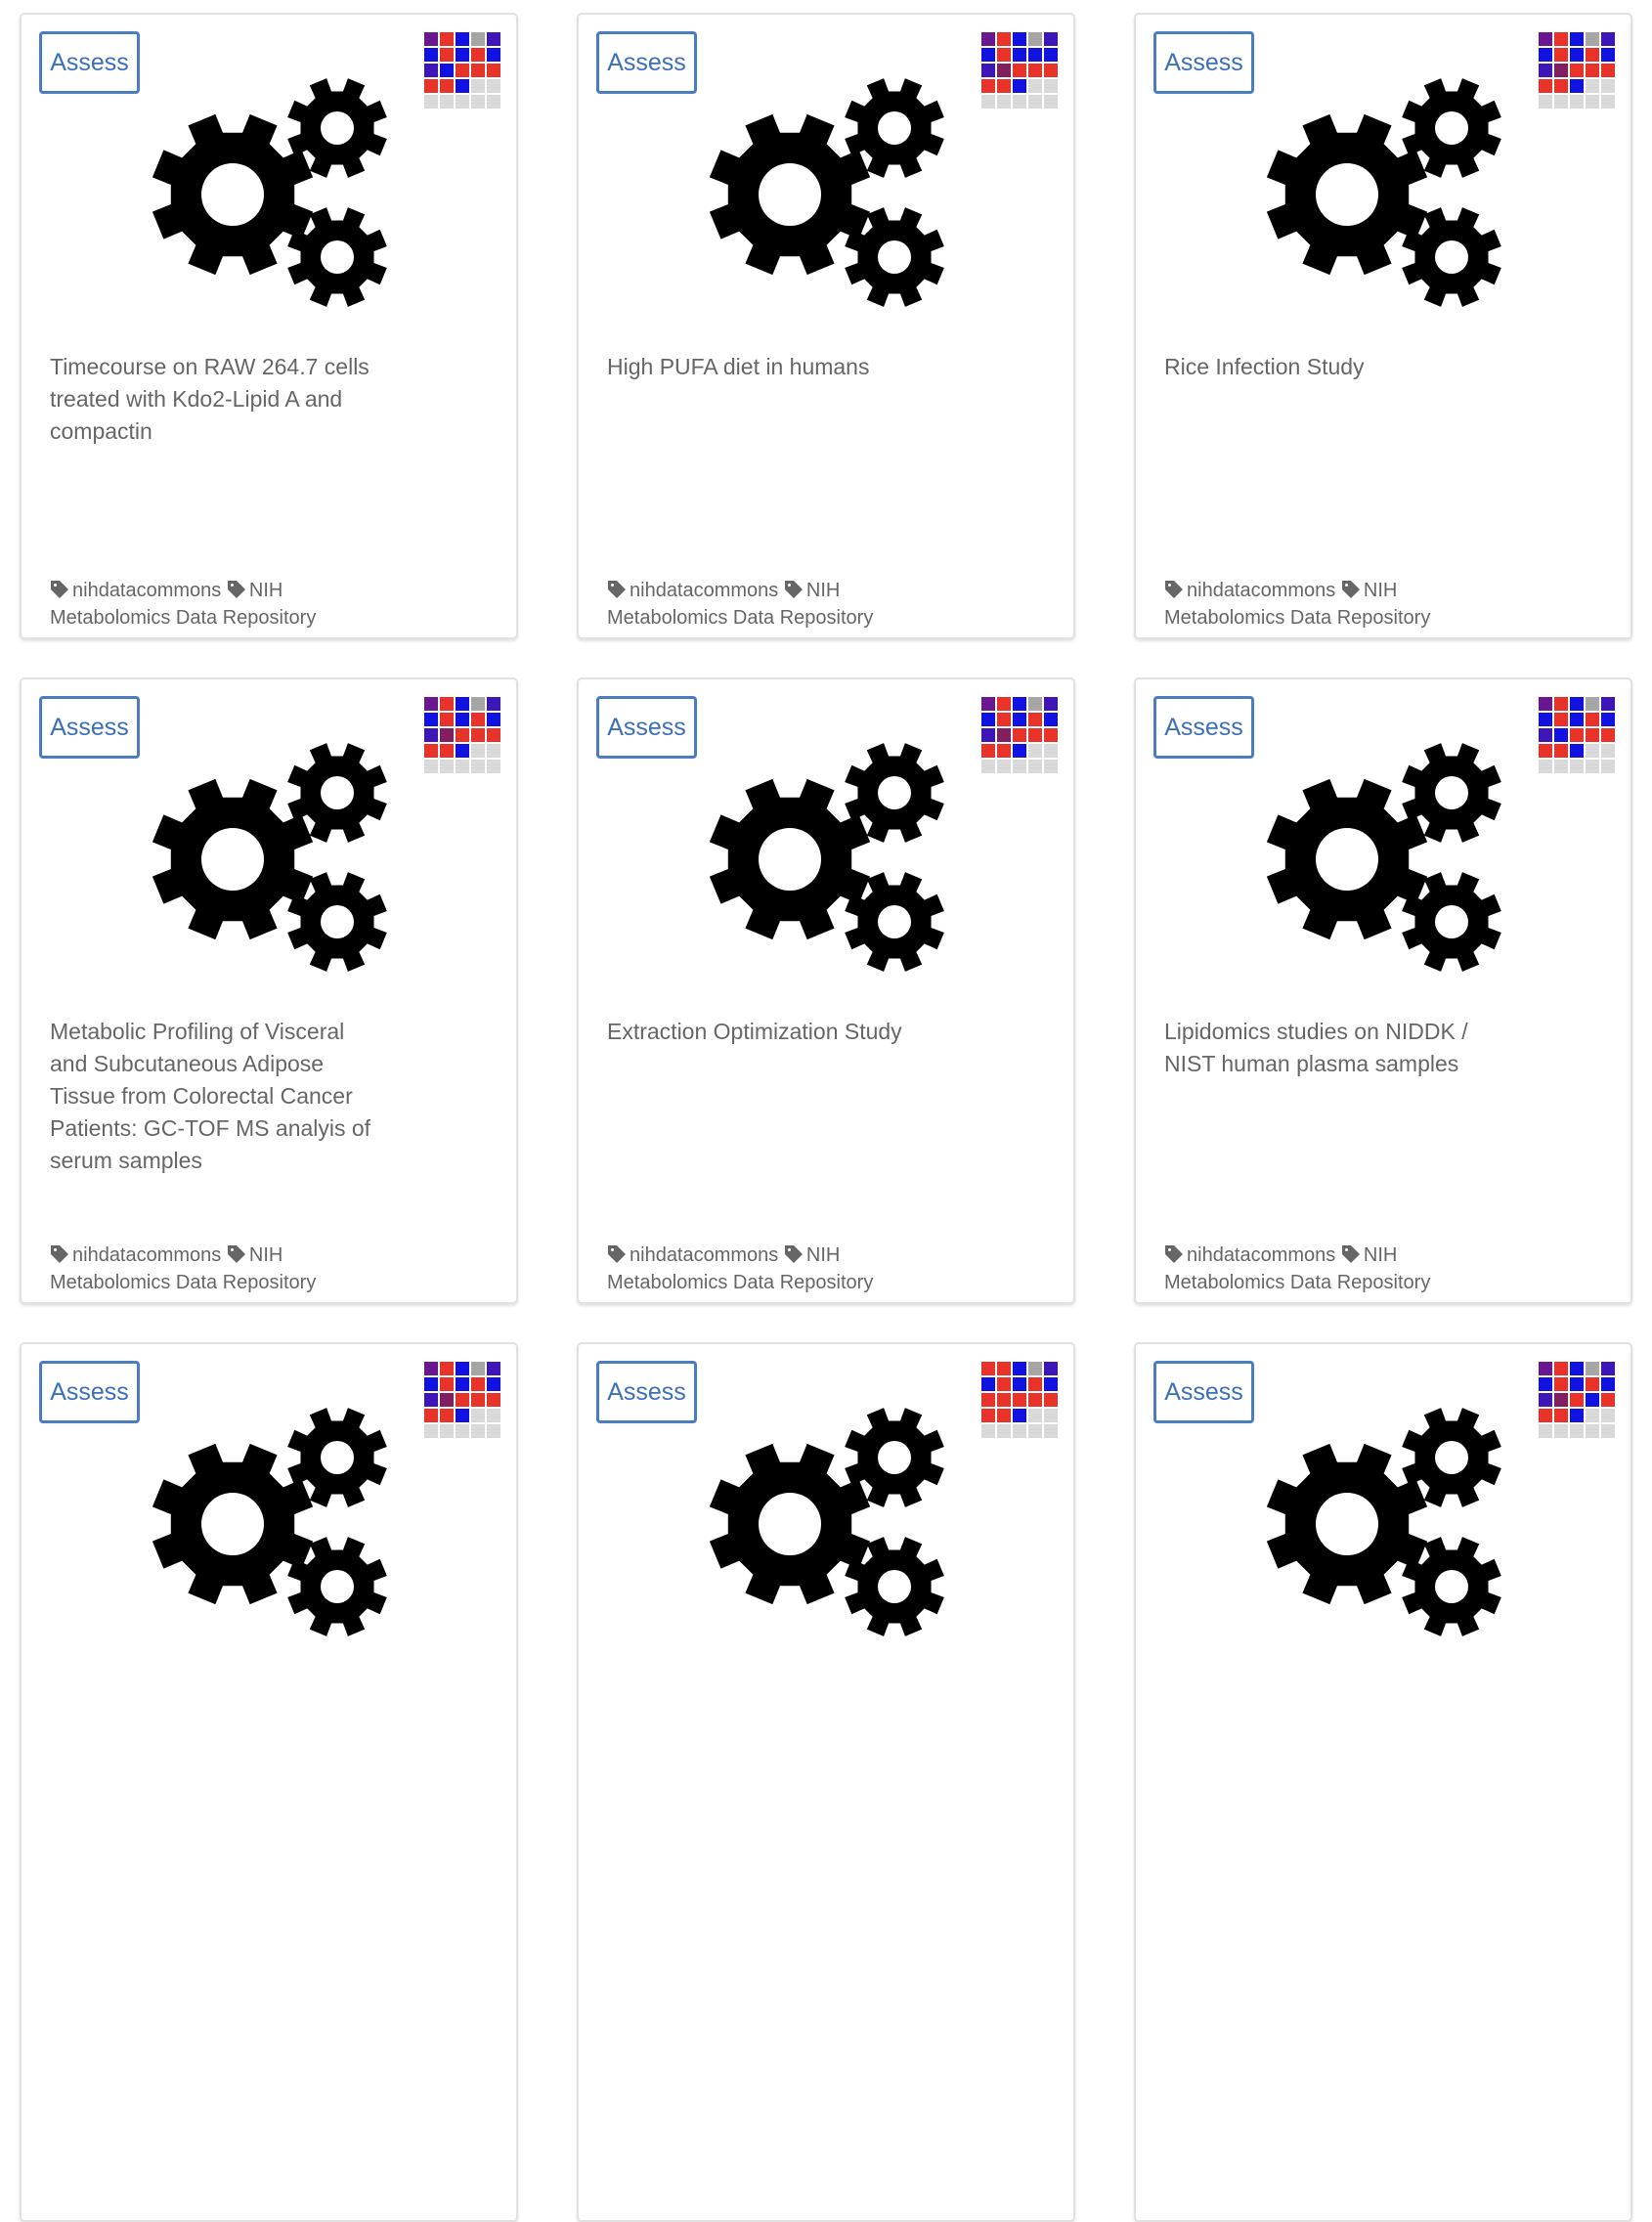 The height and width of the screenshot is (2222, 1652). Describe the element at coordinates (773, 367) in the screenshot. I see `card-title: High PUFA diet in humans` at that location.